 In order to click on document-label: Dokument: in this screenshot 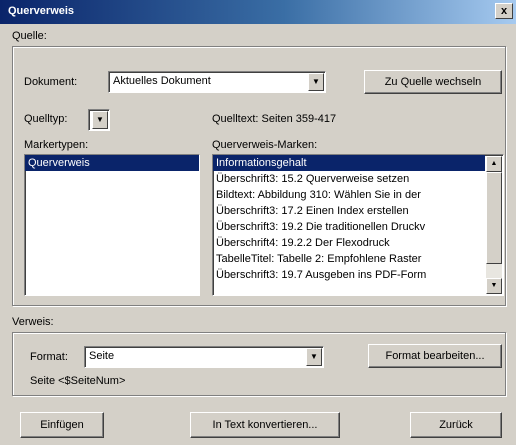, I will do `click(51, 82)`.